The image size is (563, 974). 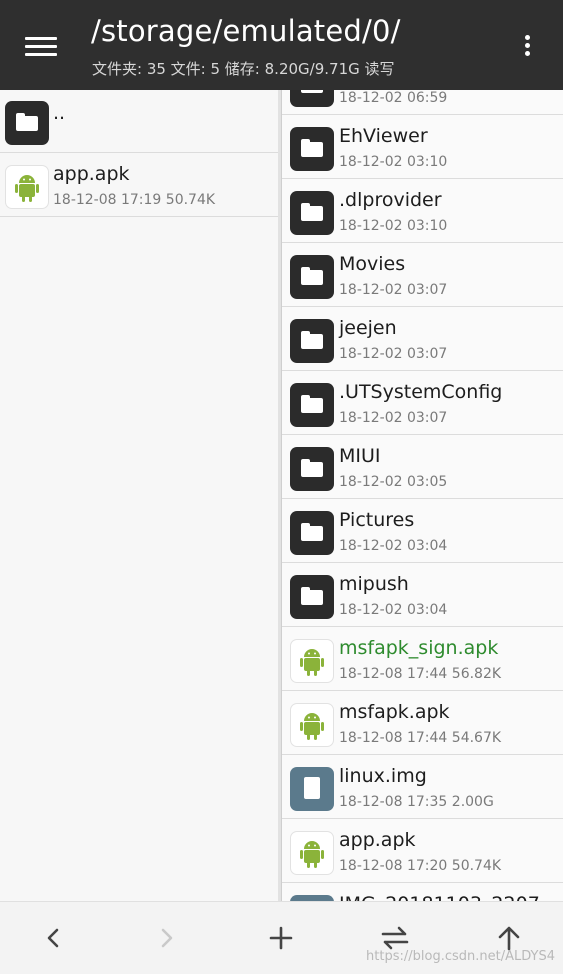 I want to click on chevron-left-icon, so click(x=53, y=938).